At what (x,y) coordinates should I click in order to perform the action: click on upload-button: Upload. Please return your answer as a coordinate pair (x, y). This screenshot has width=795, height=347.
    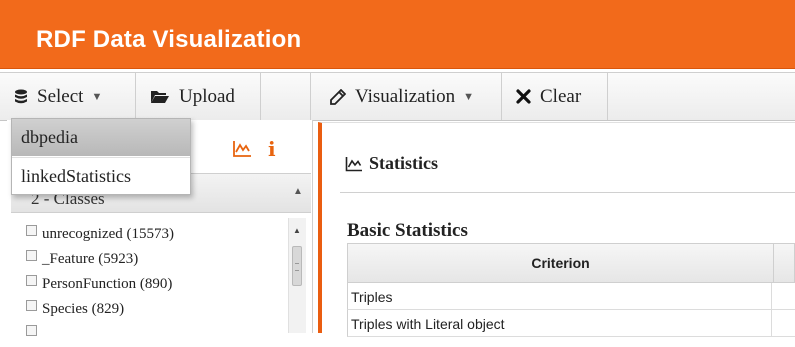
    Looking at the image, I should click on (198, 96).